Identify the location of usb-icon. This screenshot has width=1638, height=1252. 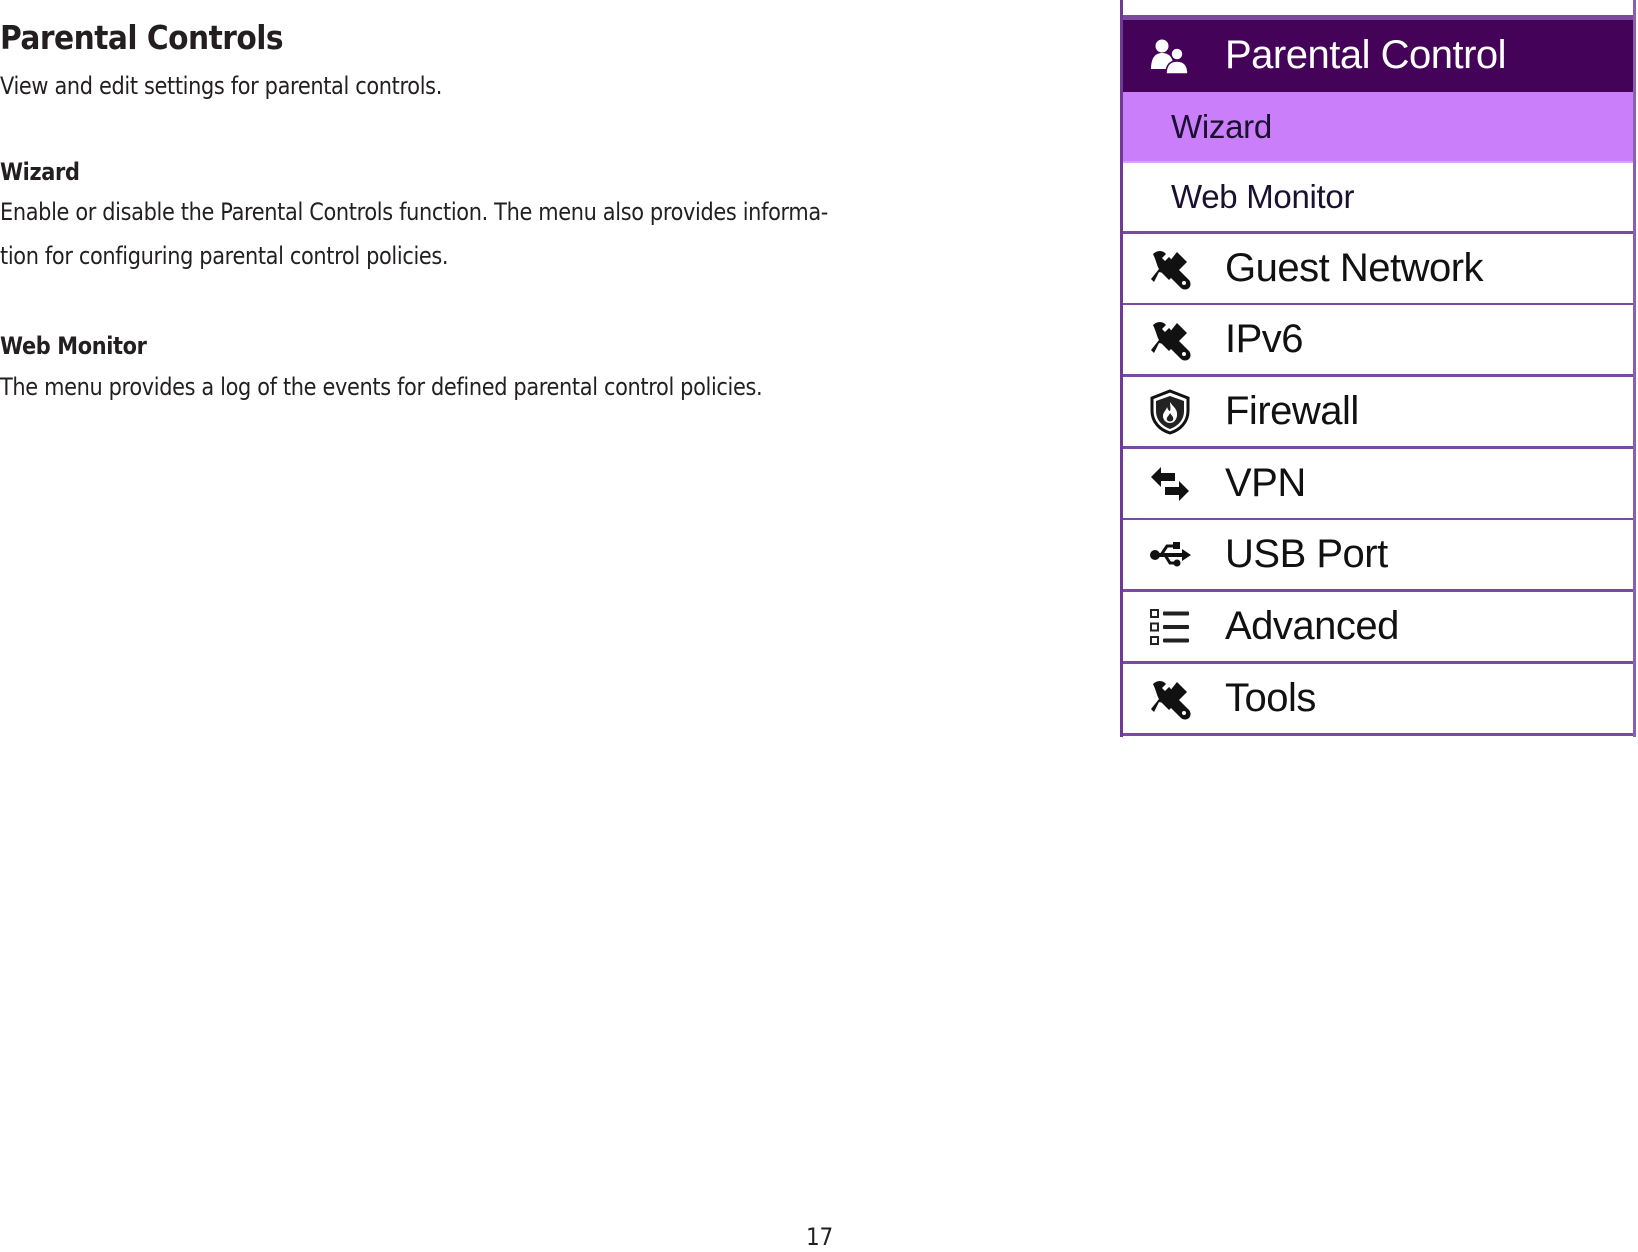
(1170, 555).